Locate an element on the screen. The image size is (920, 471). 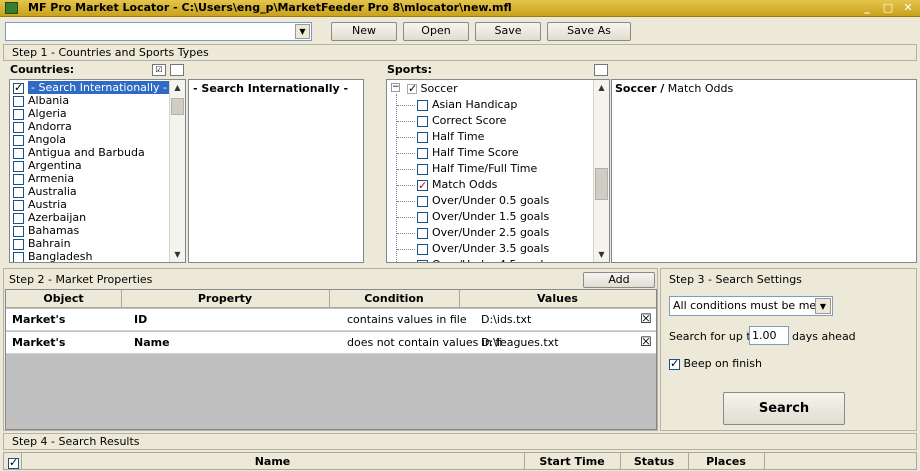
sport-market-item: Over/Under 4.5 goals is located at coordinates (473, 259).